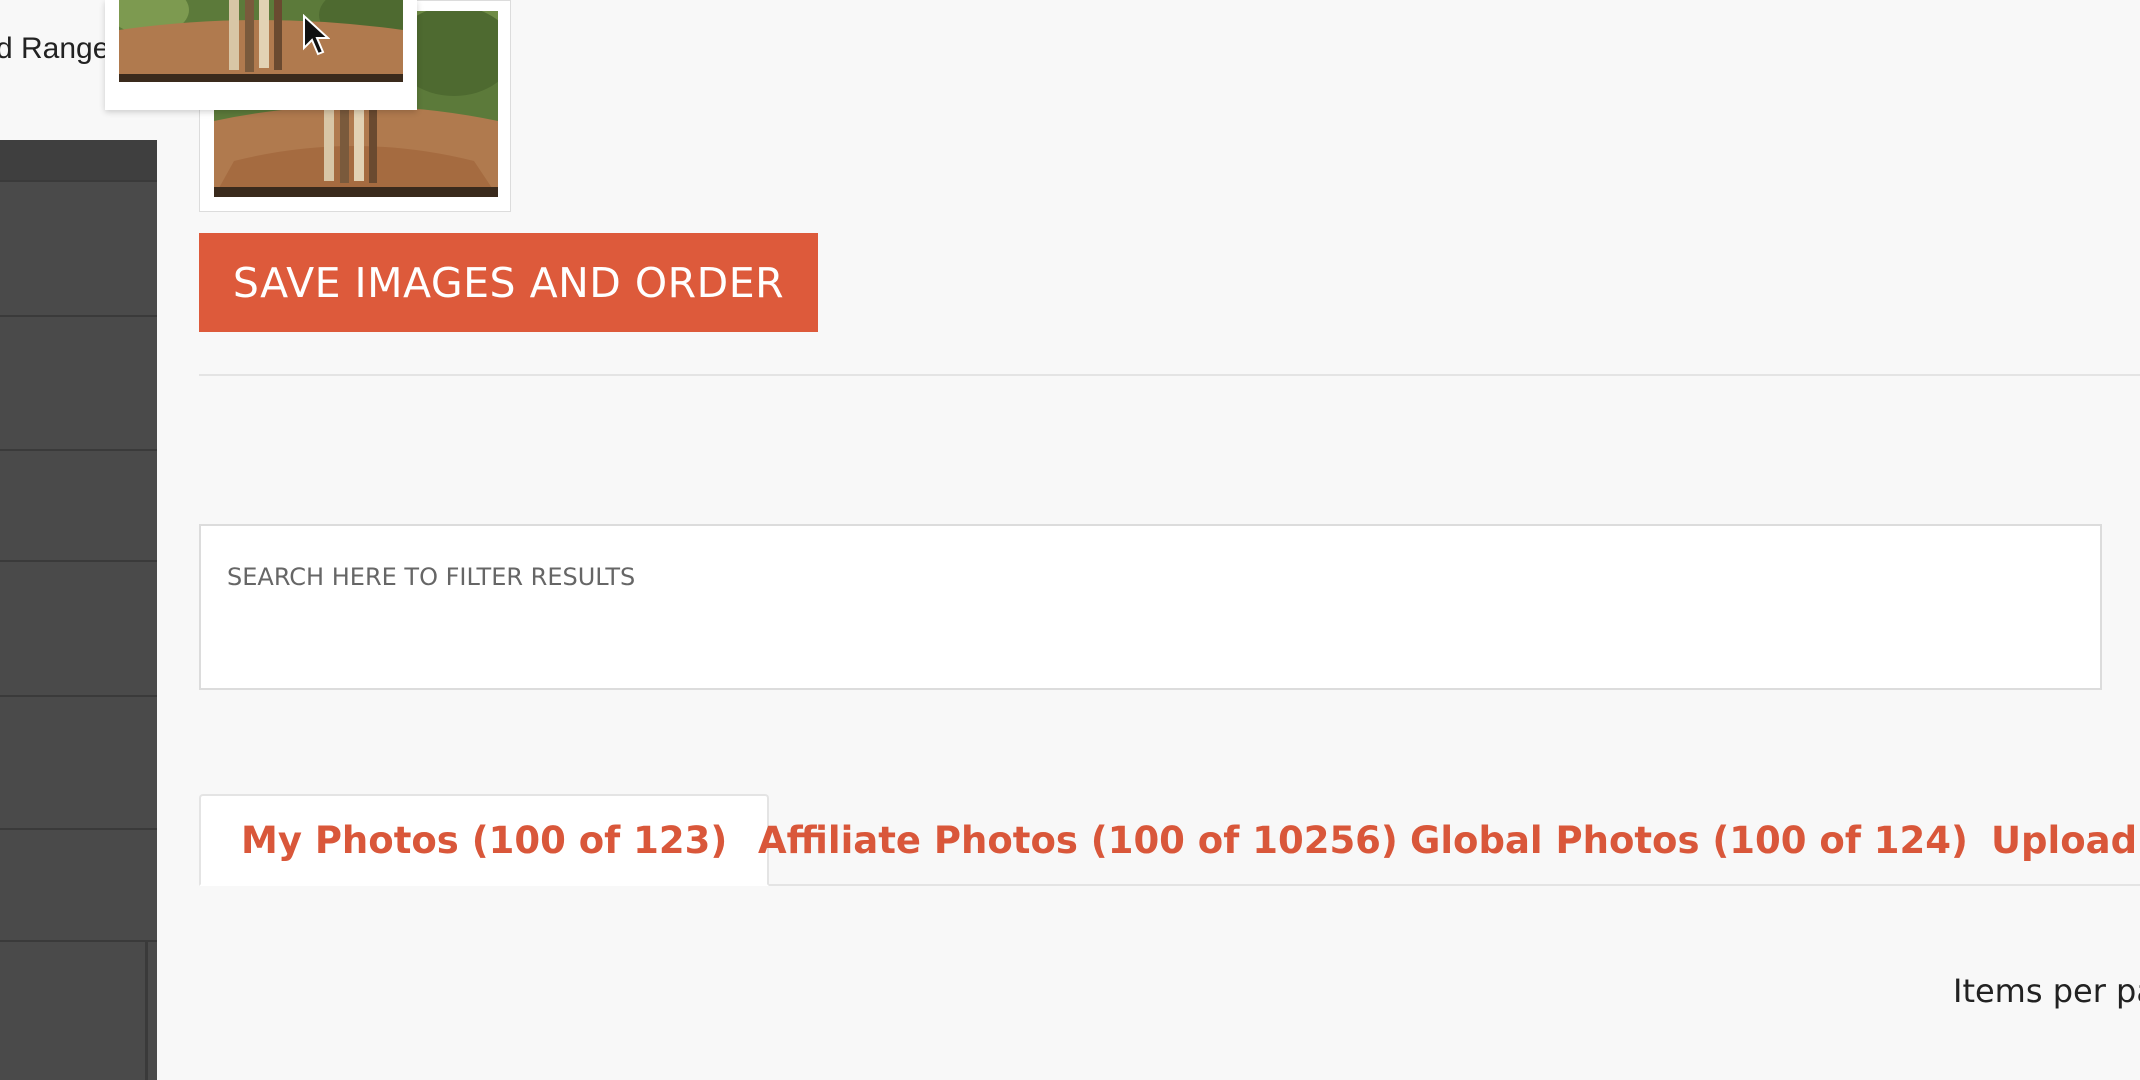  I want to click on mouse-cursor-icon, so click(316, 35).